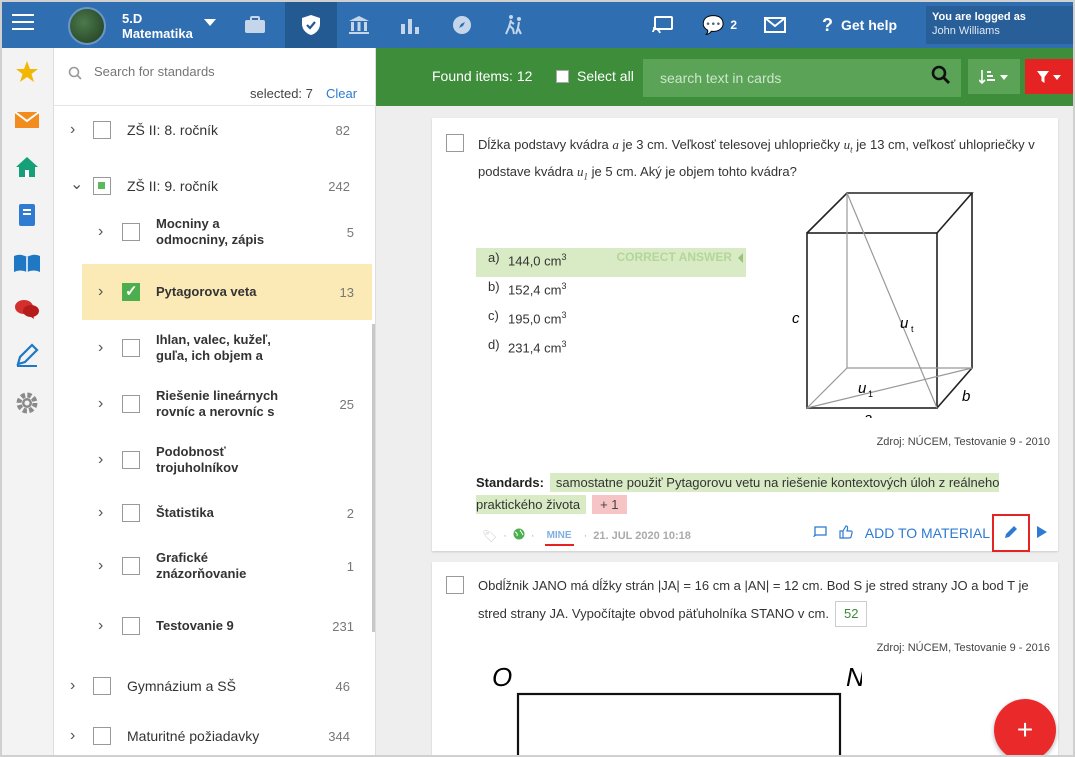  I want to click on compass-icon, so click(462, 25).